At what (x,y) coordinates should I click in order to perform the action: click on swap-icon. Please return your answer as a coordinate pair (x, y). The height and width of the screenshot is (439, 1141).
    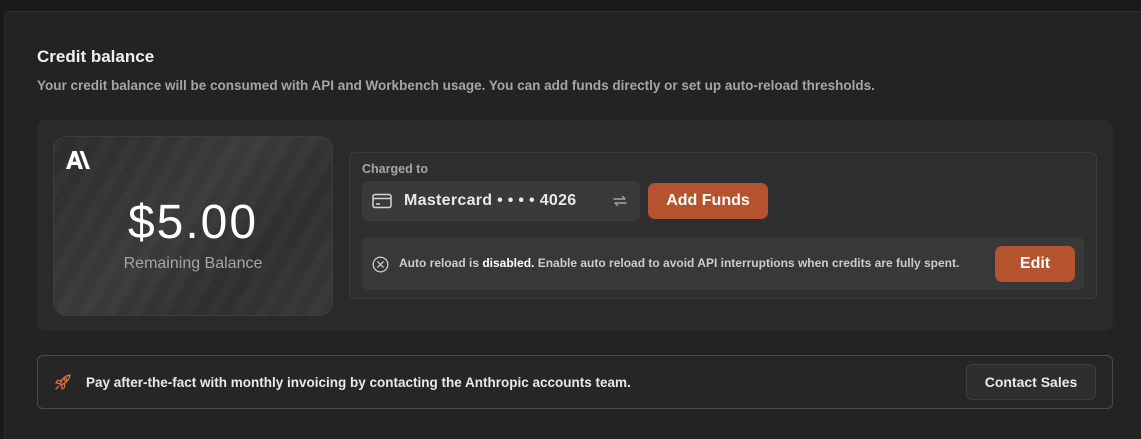
    Looking at the image, I should click on (620, 201).